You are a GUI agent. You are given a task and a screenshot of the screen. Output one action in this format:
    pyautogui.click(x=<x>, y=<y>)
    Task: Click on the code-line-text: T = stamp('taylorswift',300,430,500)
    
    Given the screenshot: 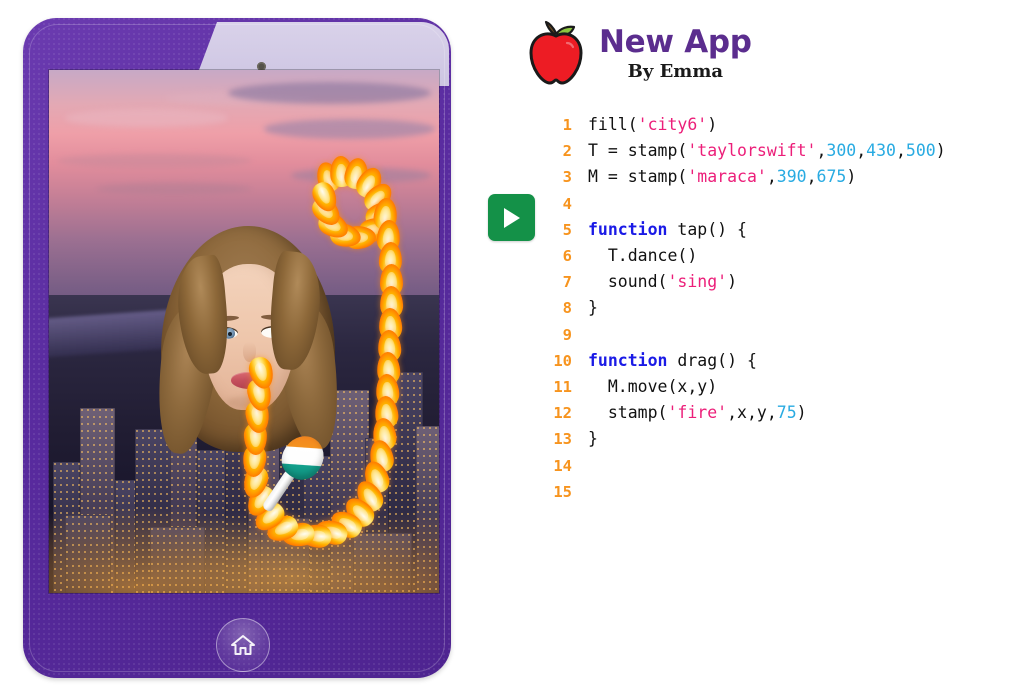 What is the action you would take?
    pyautogui.click(x=767, y=150)
    